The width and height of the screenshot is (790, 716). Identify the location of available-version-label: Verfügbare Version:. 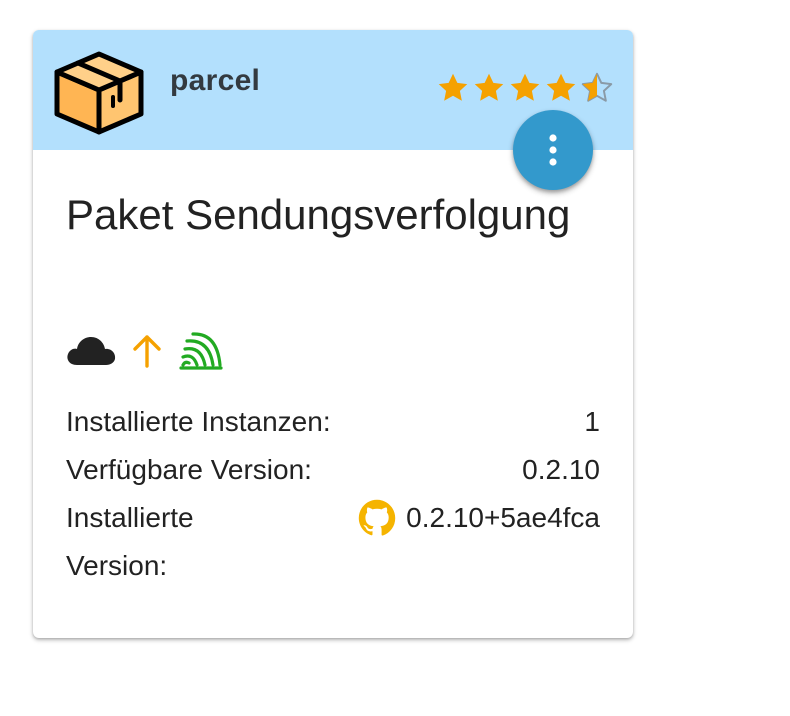
(189, 469).